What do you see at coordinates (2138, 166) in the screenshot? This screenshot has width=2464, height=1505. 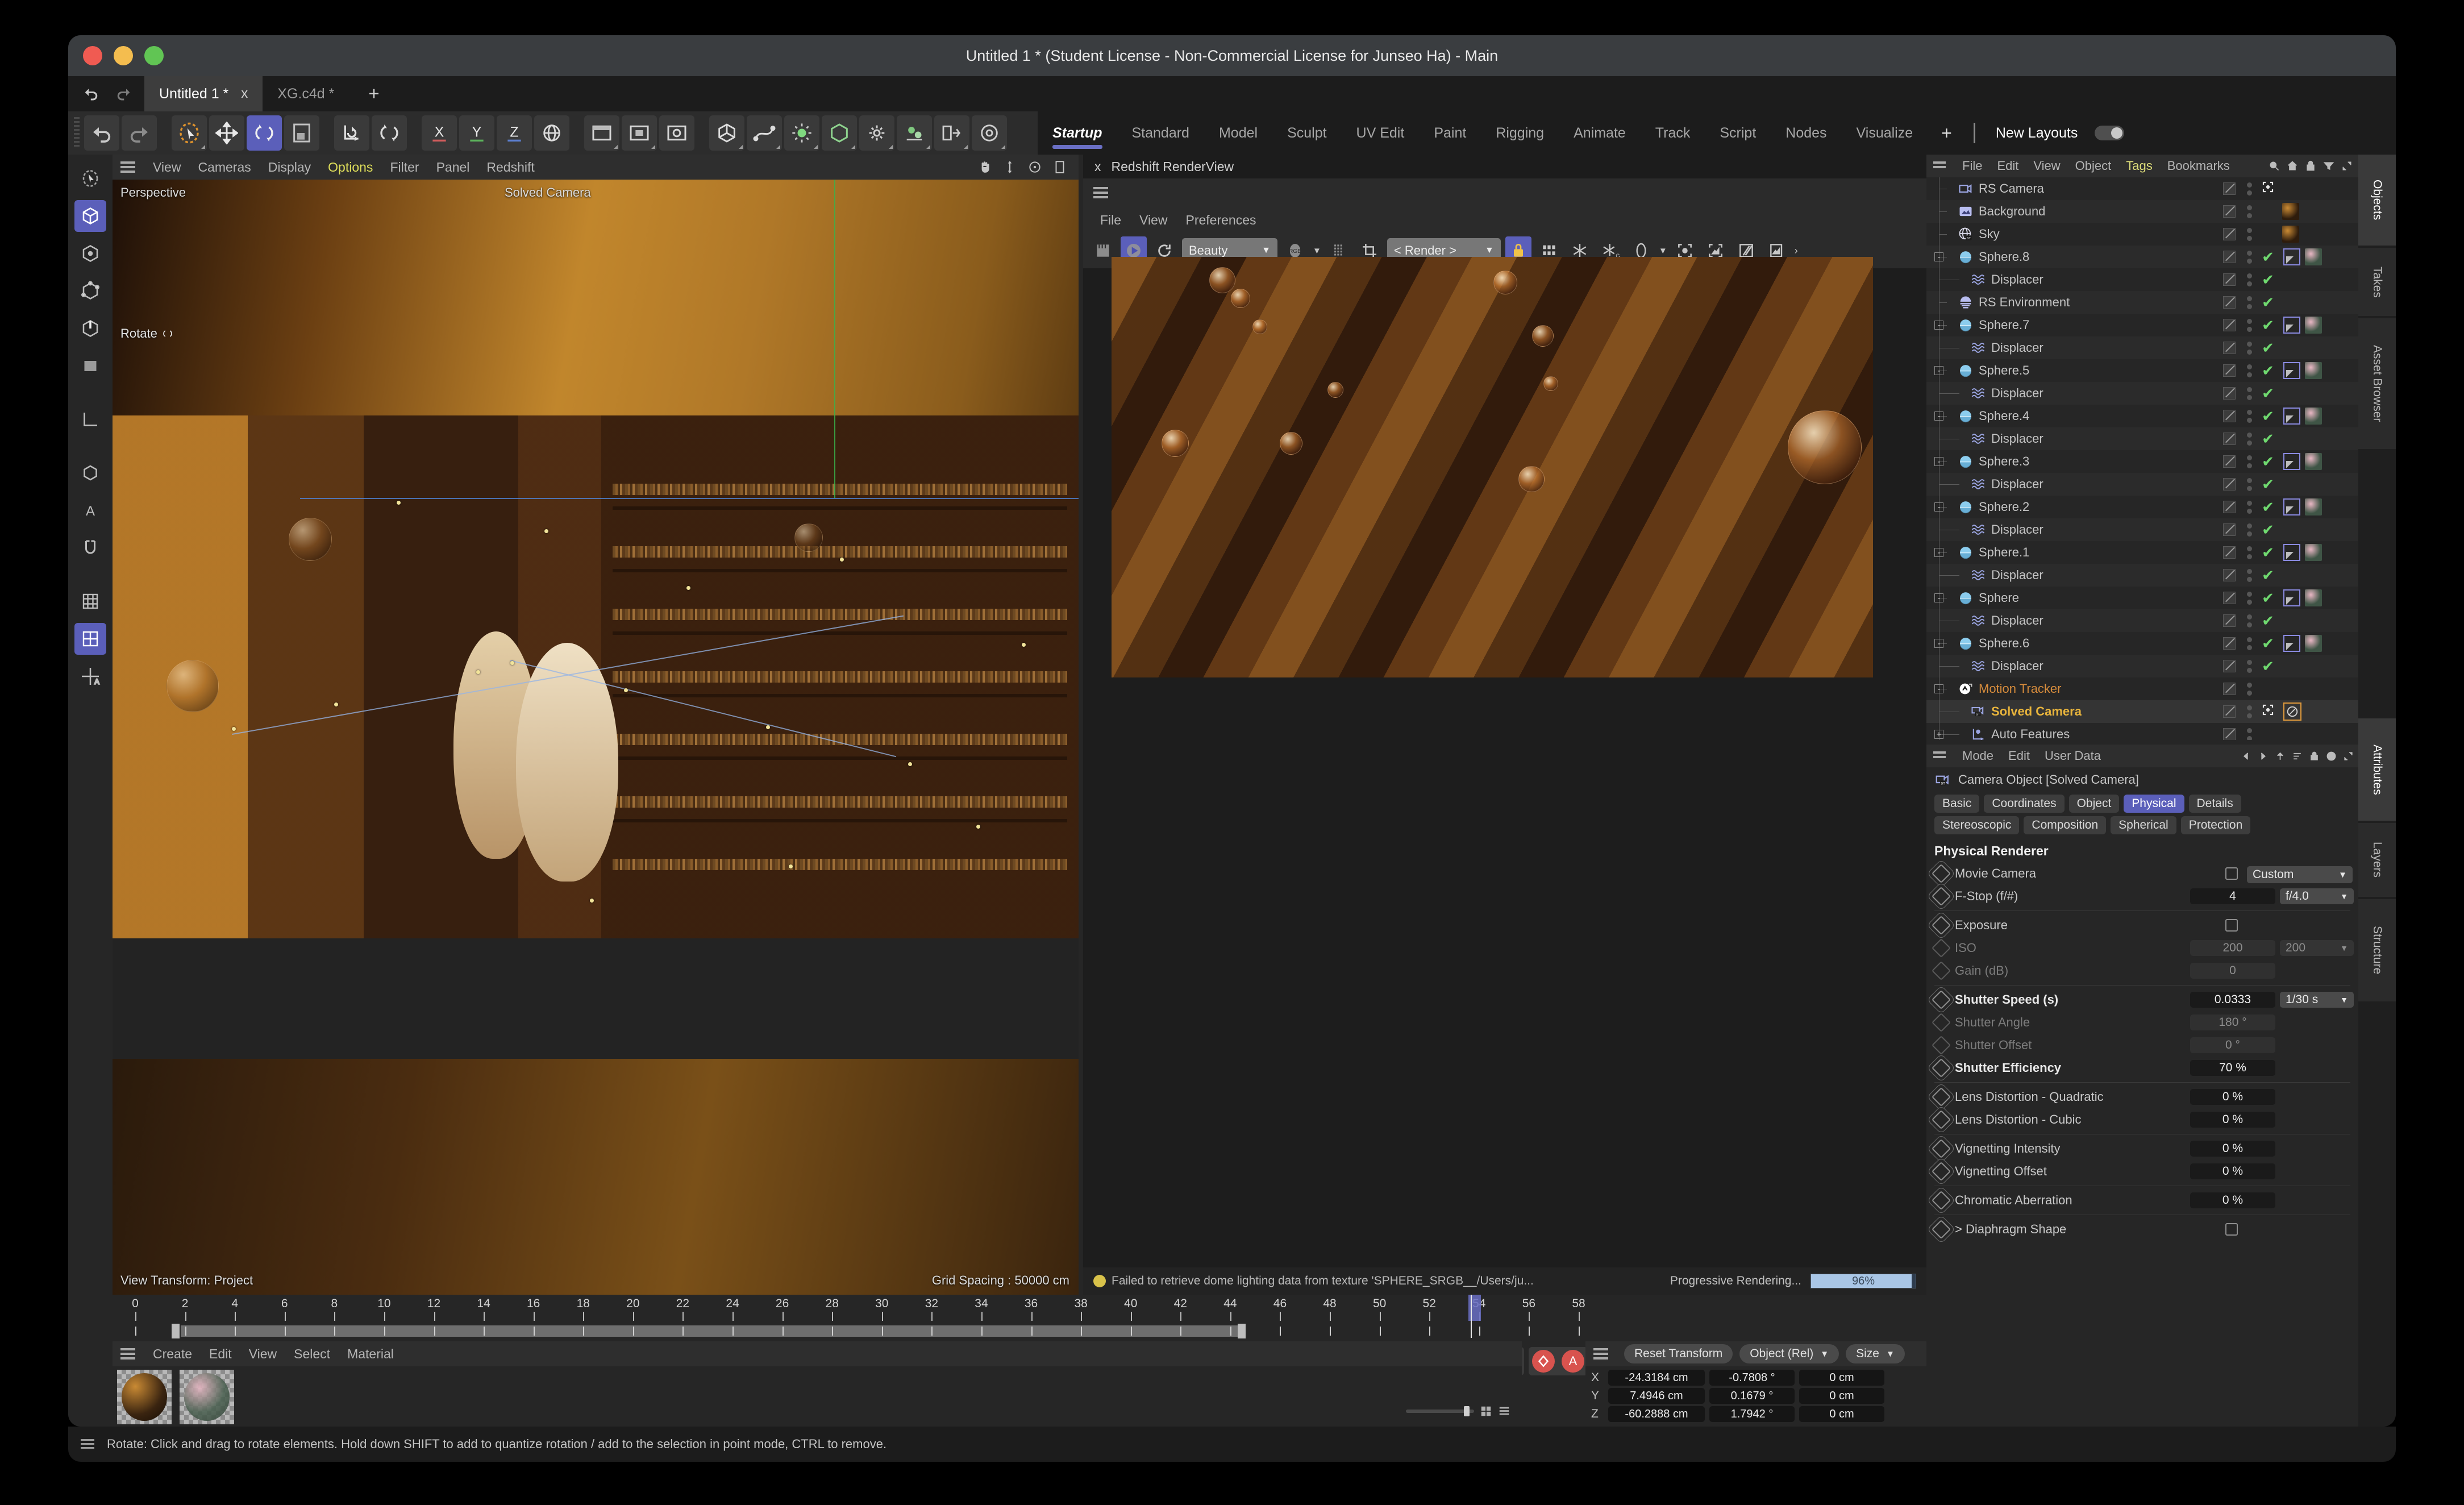 I see `object-menu-tags: Tags` at bounding box center [2138, 166].